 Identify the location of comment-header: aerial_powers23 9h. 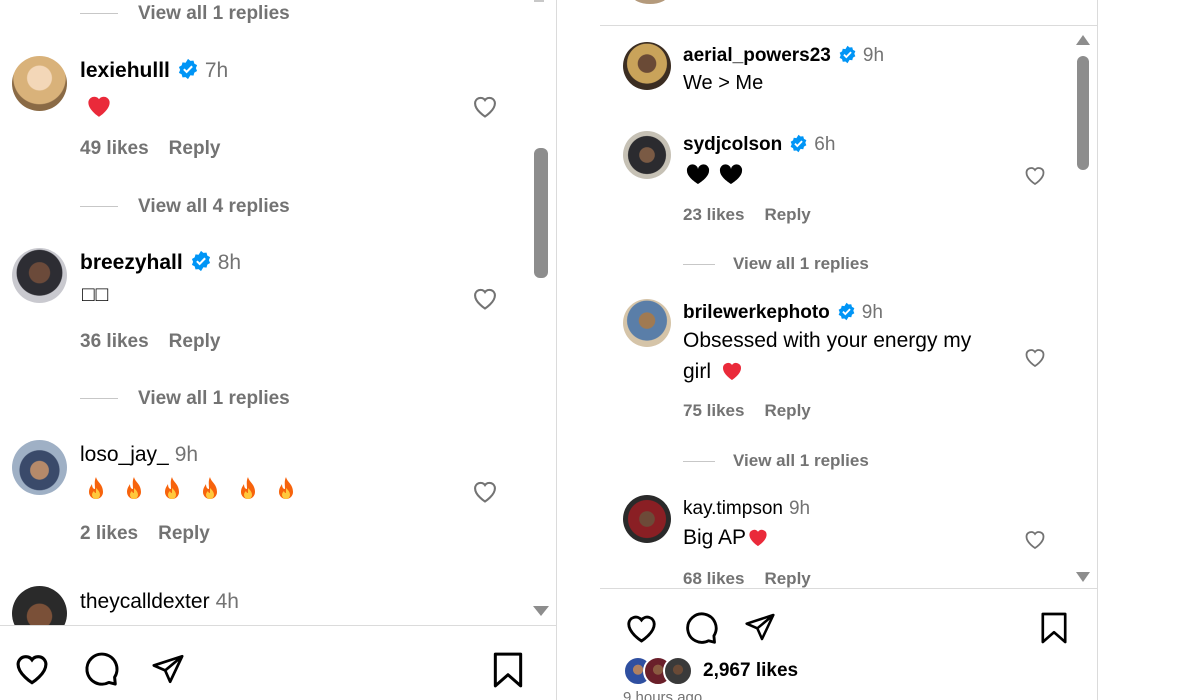
(783, 57).